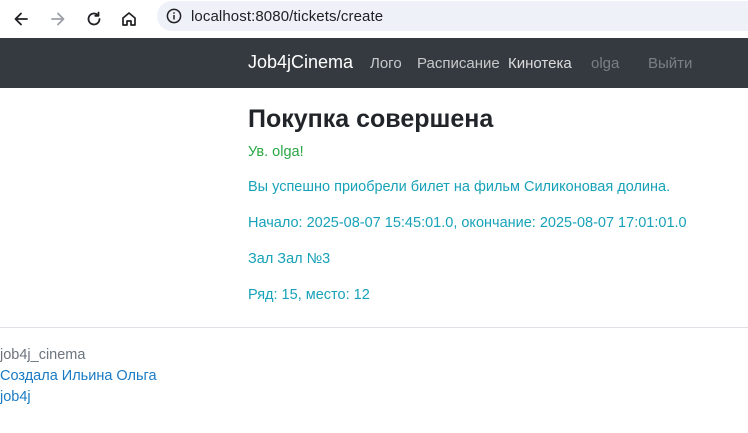 The image size is (748, 433). Describe the element at coordinates (458, 63) in the screenshot. I see `nav-link-schedule: Расписание` at that location.